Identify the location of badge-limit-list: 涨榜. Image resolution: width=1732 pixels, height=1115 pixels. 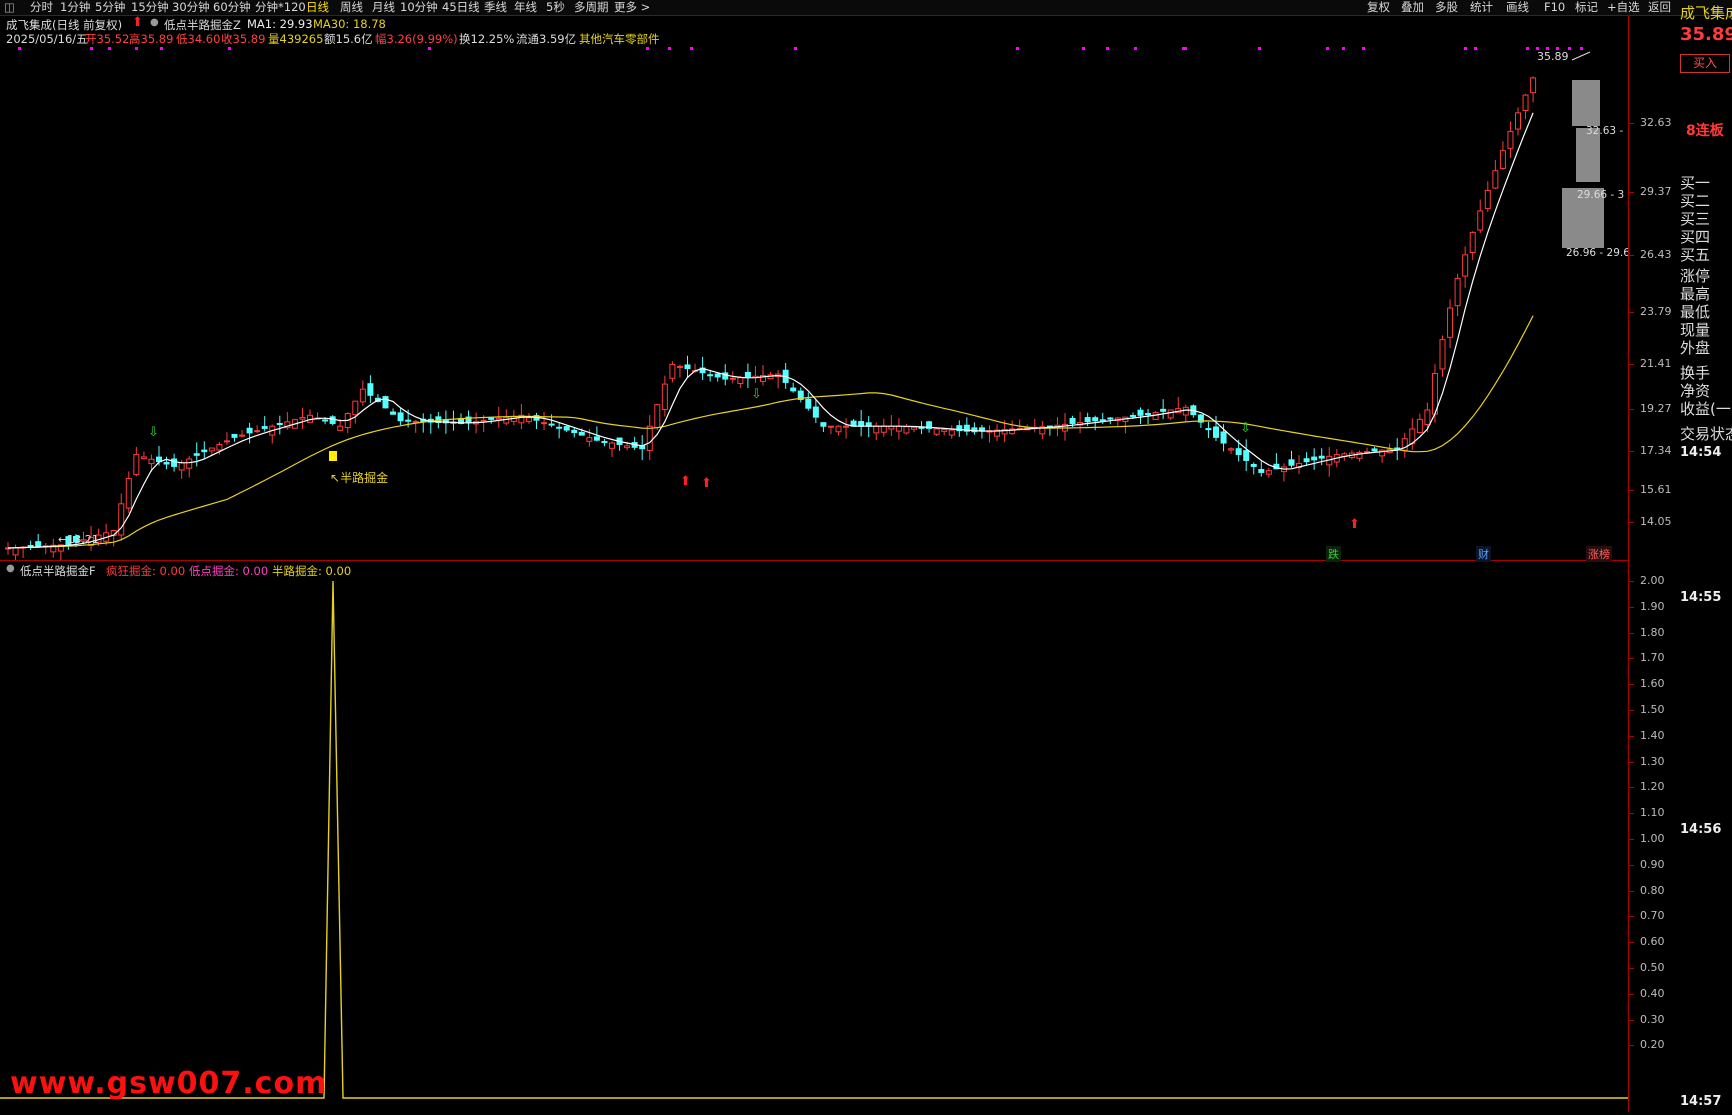
(1599, 554).